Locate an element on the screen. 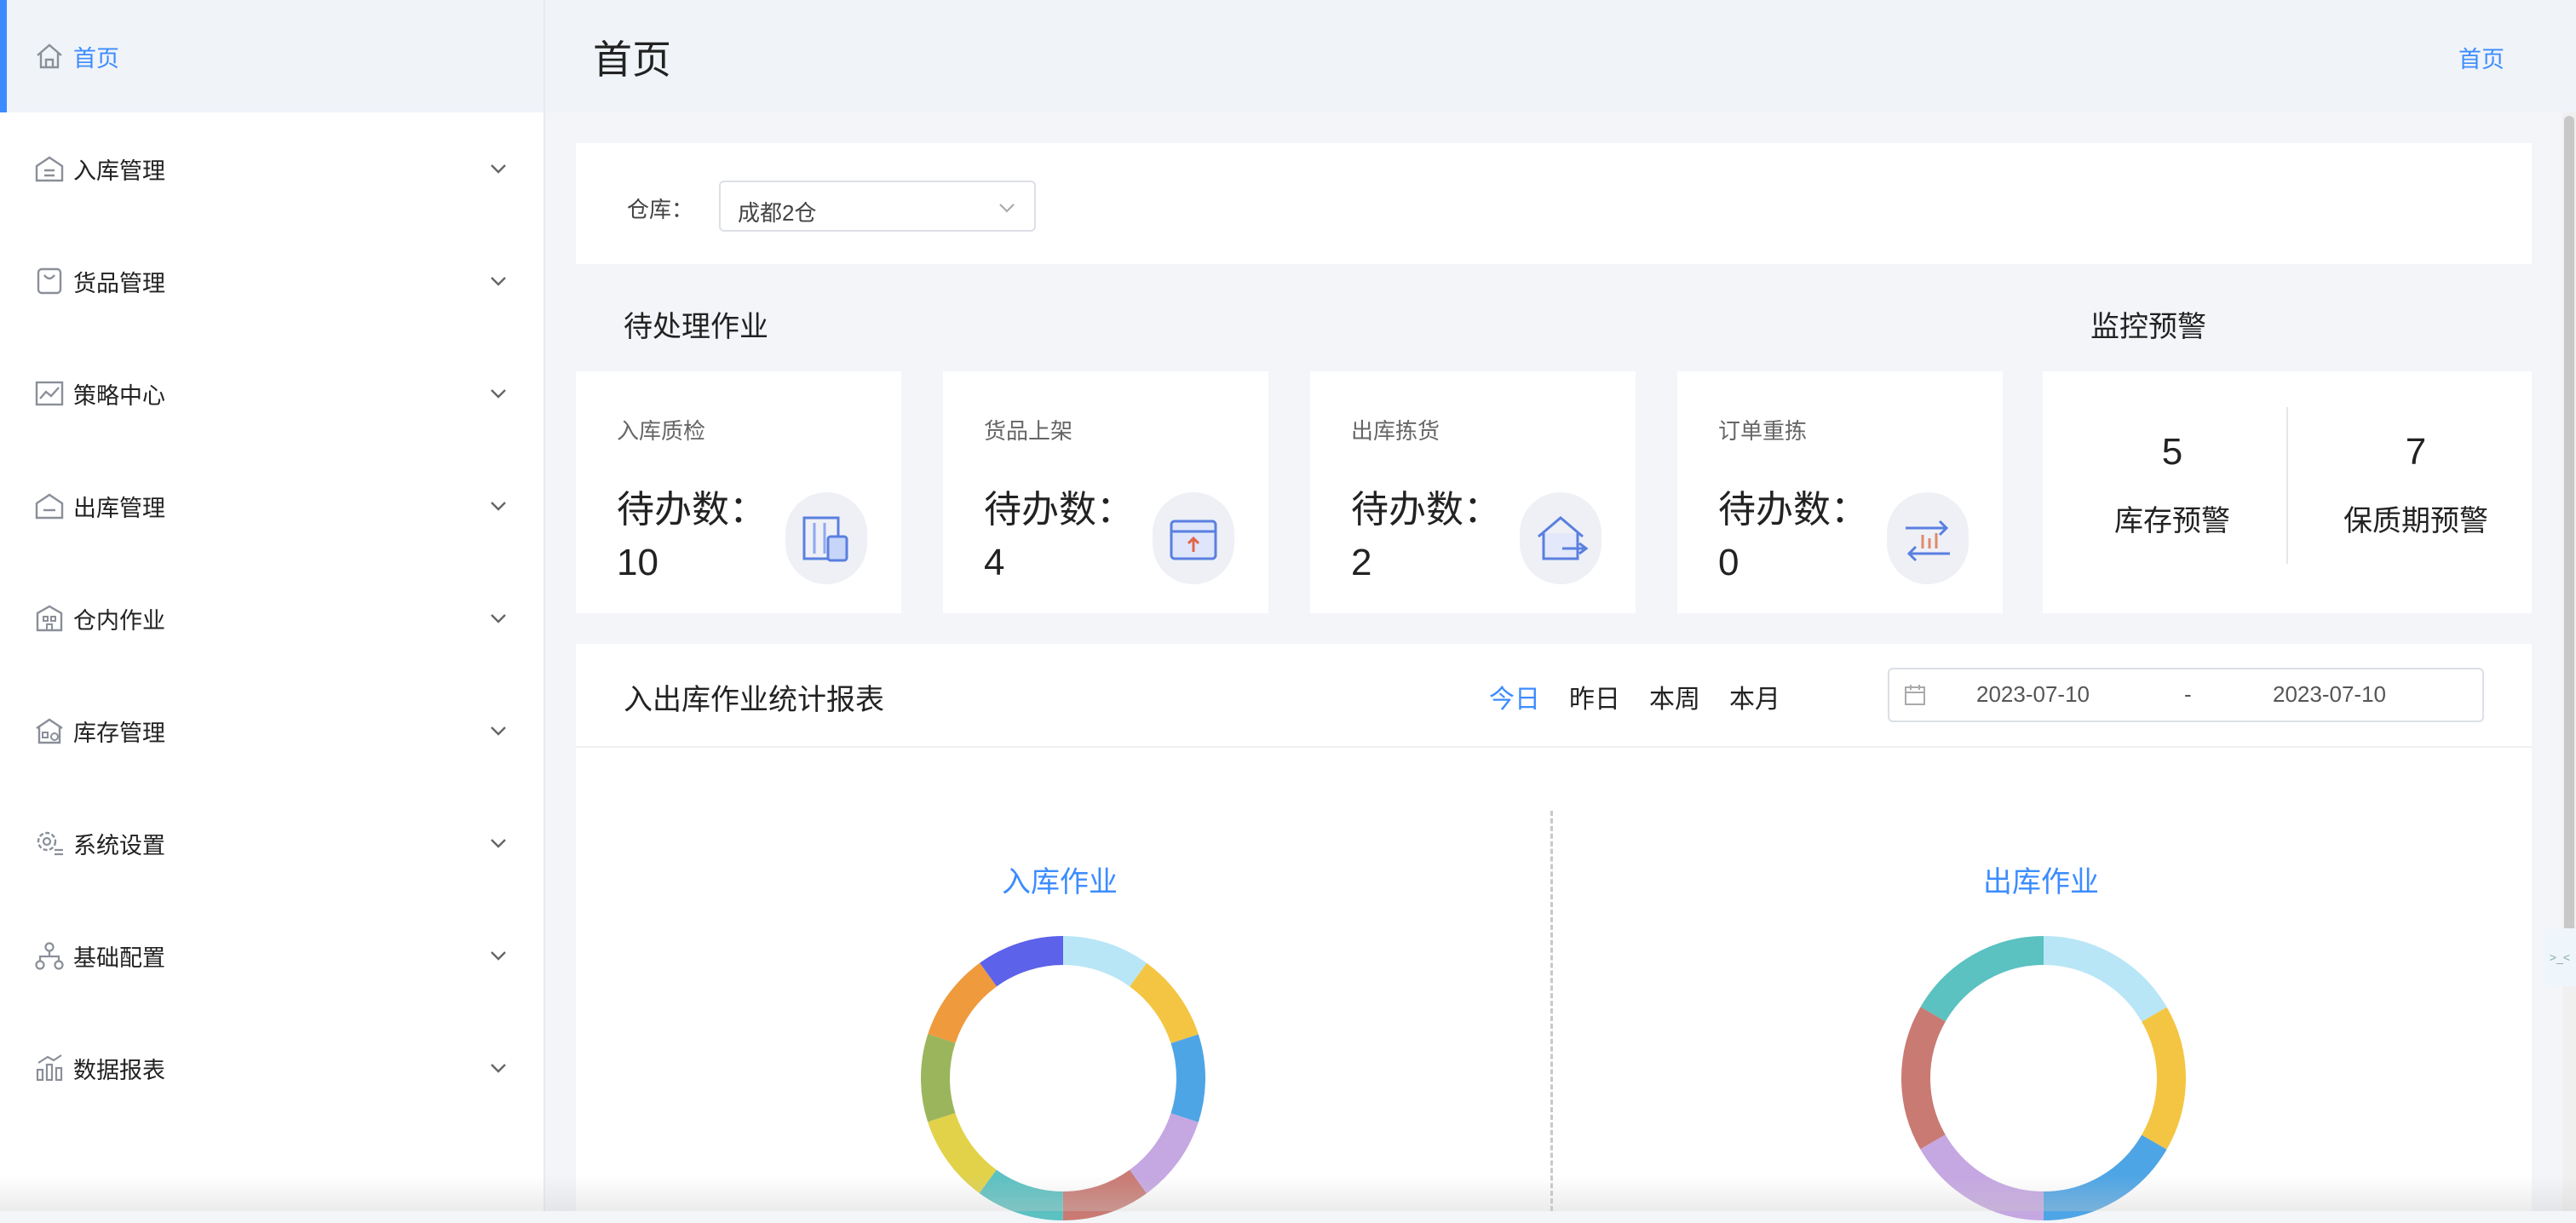 This screenshot has width=2576, height=1223. card-title: 出库拣货 is located at coordinates (1396, 431).